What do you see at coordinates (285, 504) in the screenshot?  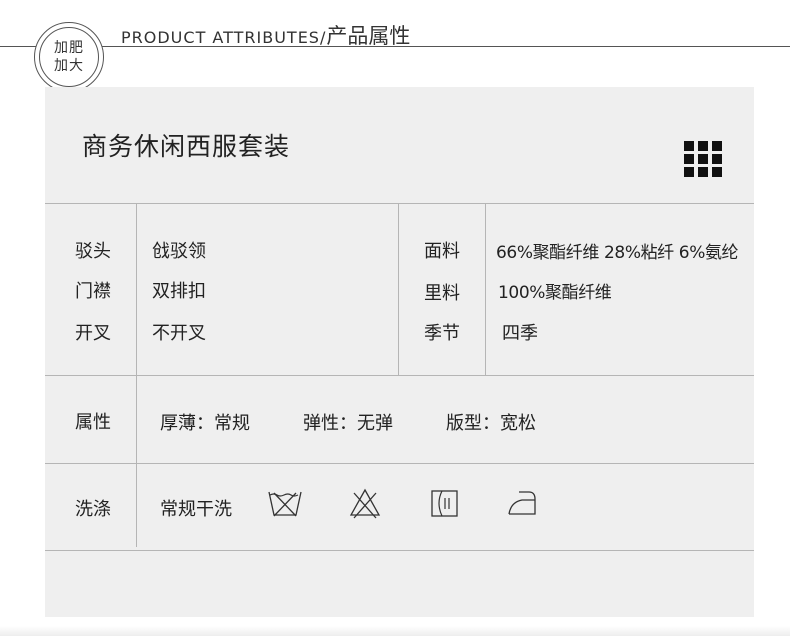 I see `do-not-wash-icon` at bounding box center [285, 504].